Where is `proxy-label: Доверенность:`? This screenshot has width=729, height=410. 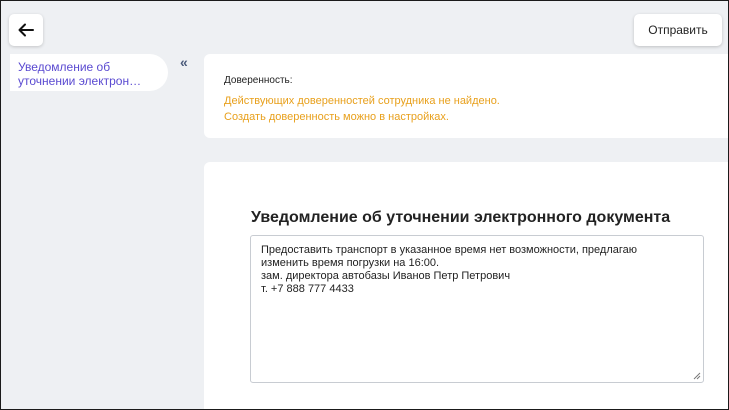
proxy-label: Доверенность: is located at coordinates (258, 80).